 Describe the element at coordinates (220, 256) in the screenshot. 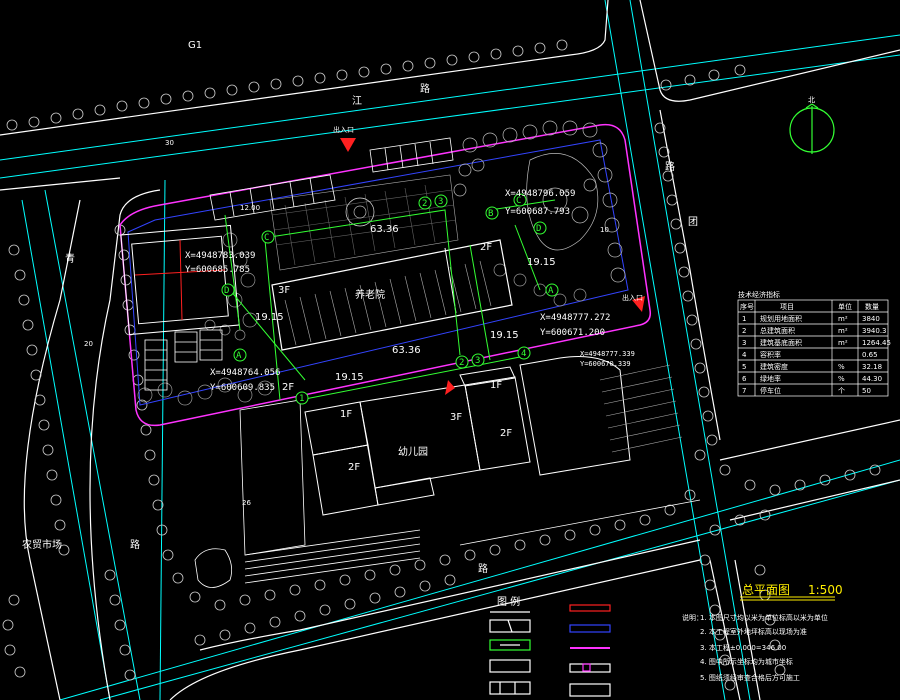

I see `coord-1-x: X=4948783.039` at that location.